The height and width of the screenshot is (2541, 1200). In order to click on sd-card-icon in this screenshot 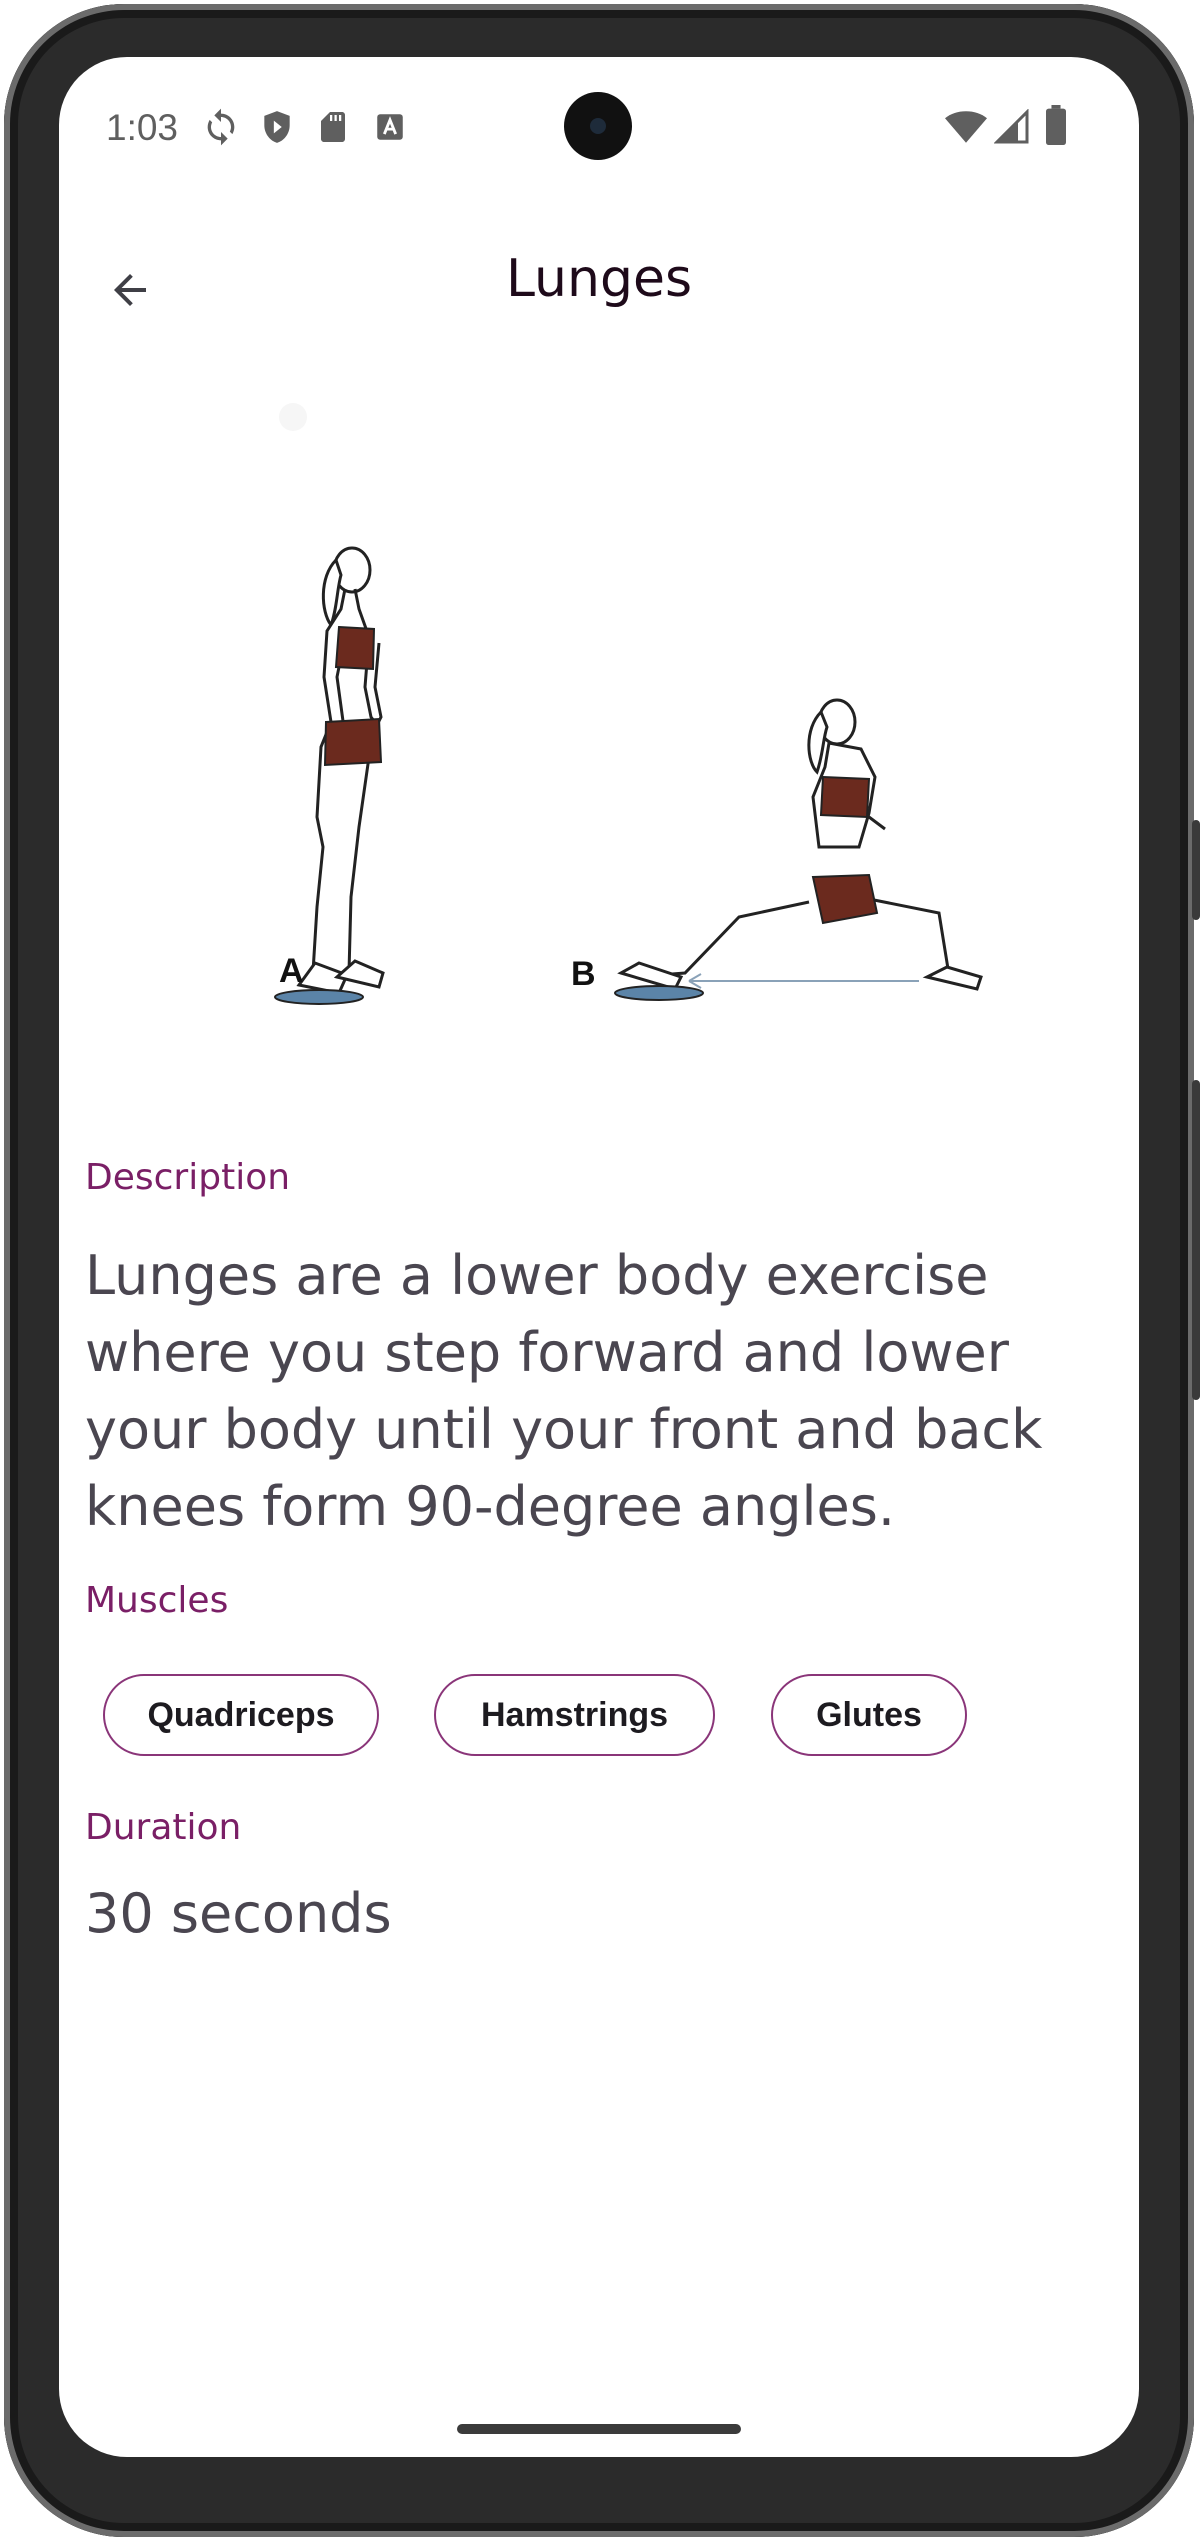, I will do `click(333, 129)`.